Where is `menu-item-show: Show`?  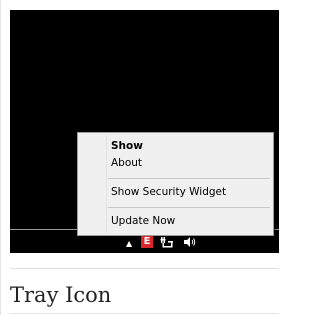
menu-item-show: Show is located at coordinates (127, 146).